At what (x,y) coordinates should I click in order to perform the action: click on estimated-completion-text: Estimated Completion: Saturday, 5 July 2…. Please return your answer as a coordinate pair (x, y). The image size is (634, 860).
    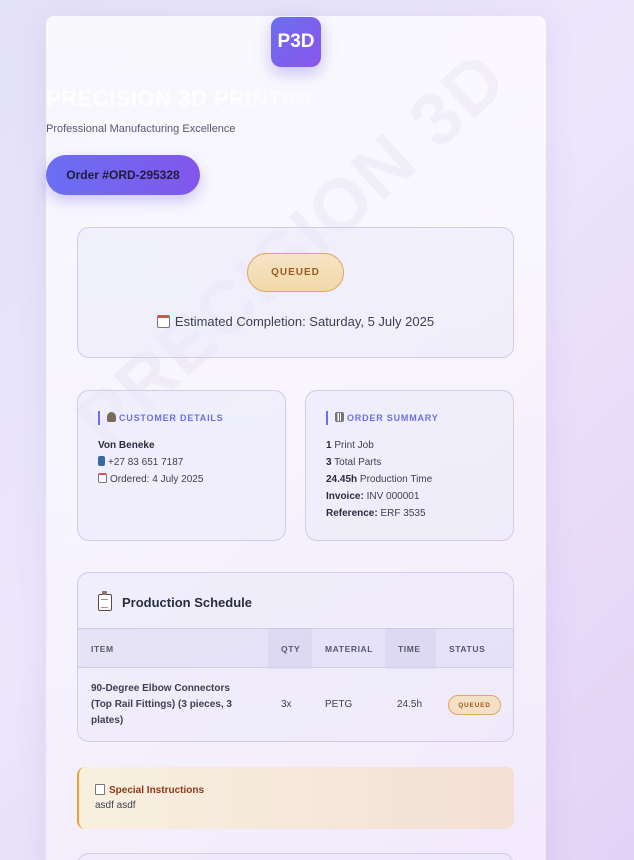
    Looking at the image, I should click on (304, 321).